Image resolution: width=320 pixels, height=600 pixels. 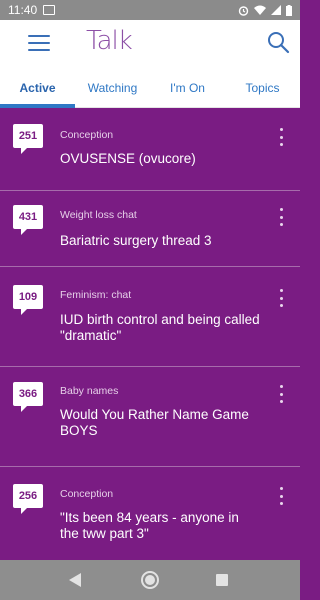 I want to click on hamburger-menu-icon, so click(x=39, y=44).